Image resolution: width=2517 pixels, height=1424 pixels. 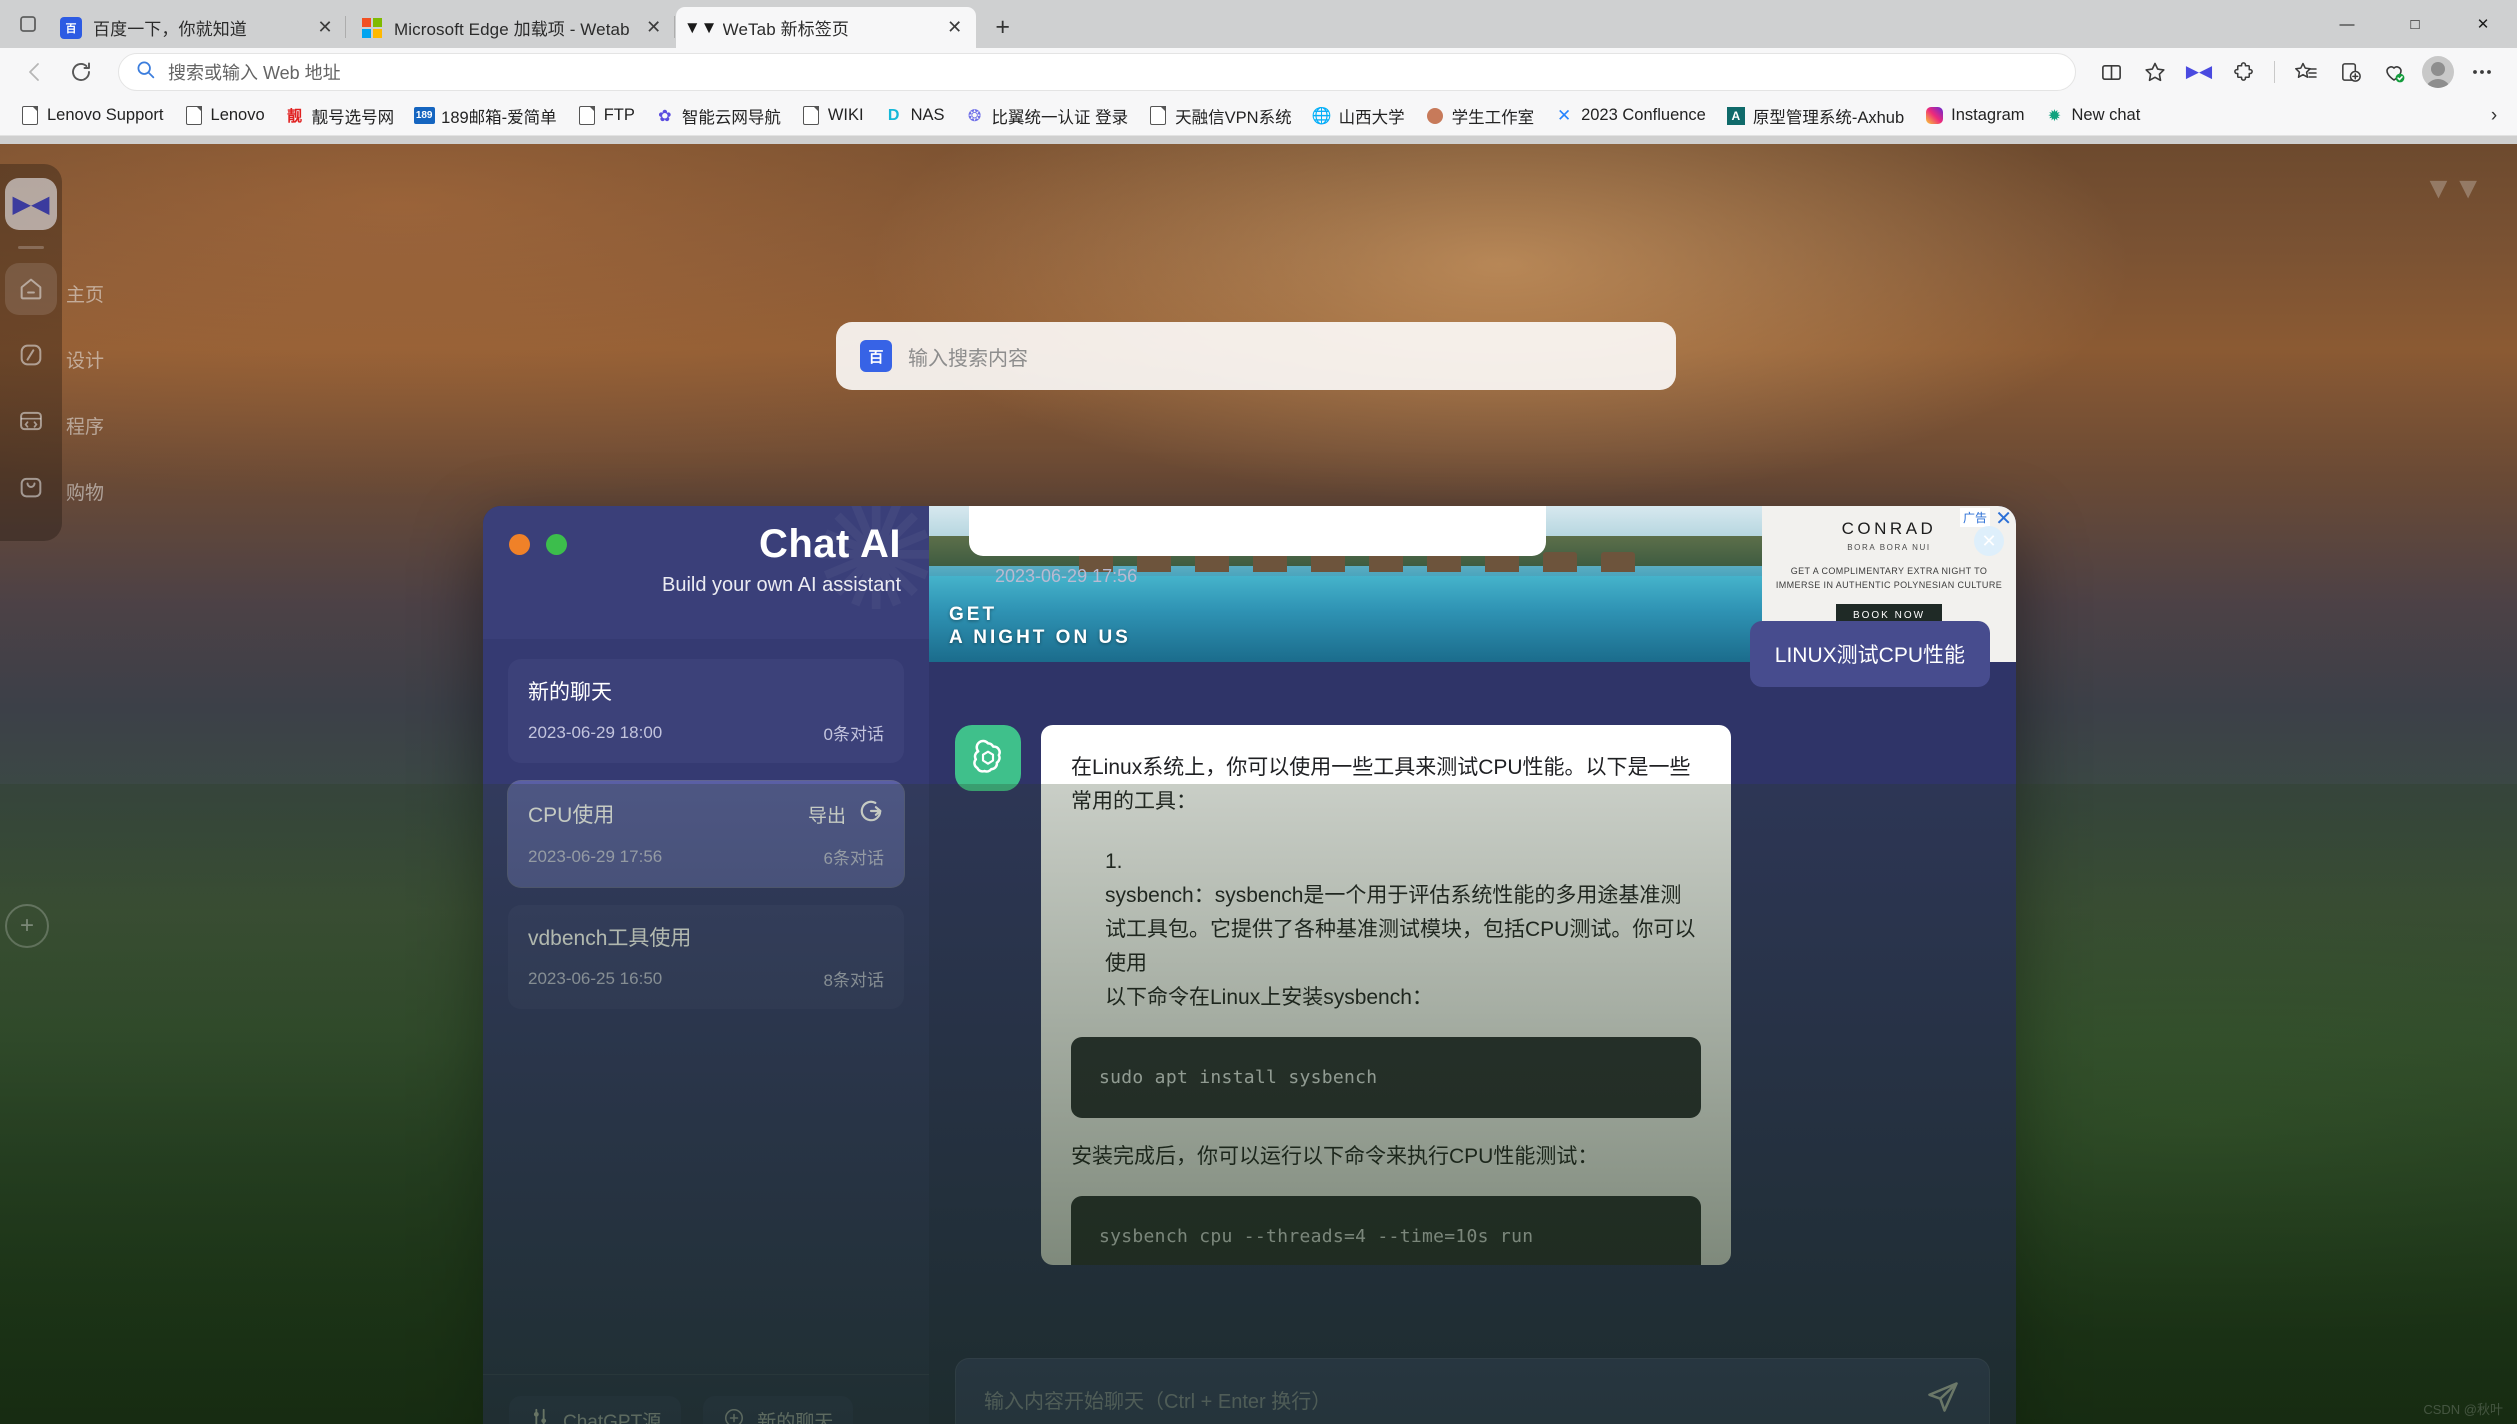 What do you see at coordinates (519, 544) in the screenshot?
I see `minimize-light-button` at bounding box center [519, 544].